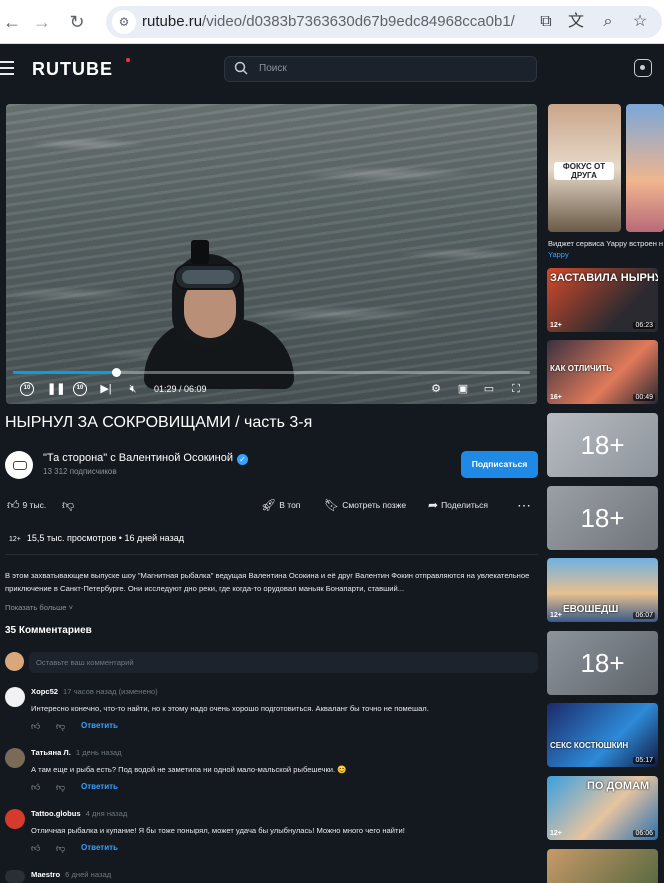  I want to click on duration-badge: 06:06, so click(644, 833).